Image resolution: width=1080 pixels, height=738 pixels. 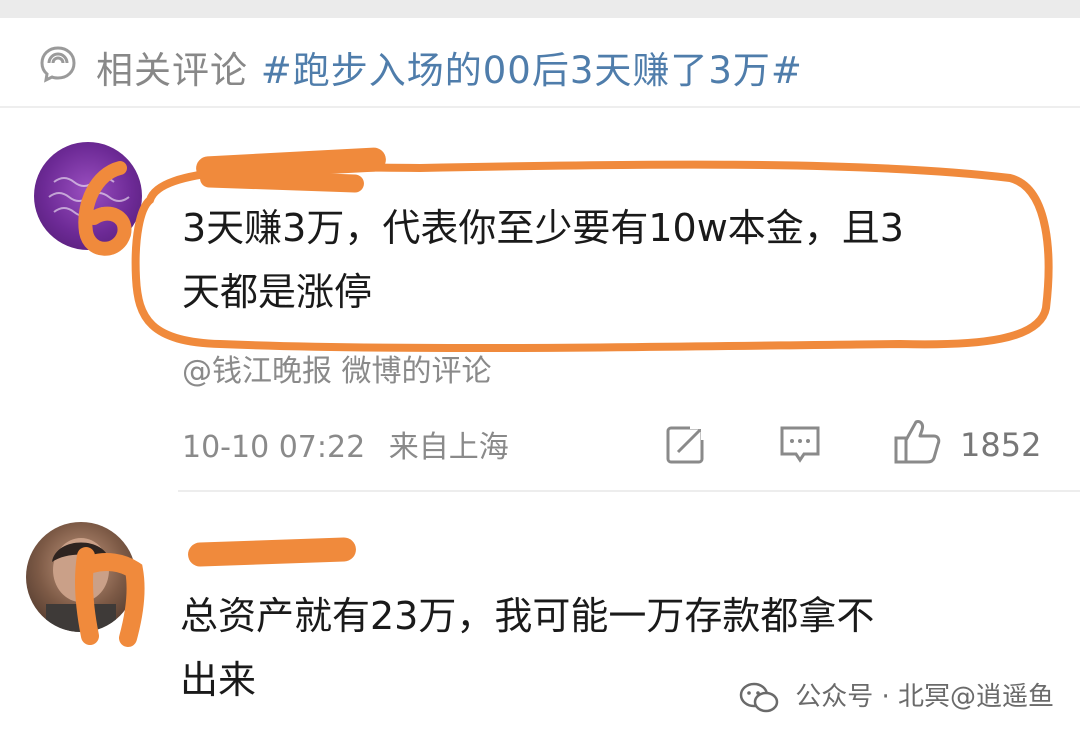 I want to click on watermark: 公众号 · 北冥@逍遥鱼, so click(x=896, y=695).